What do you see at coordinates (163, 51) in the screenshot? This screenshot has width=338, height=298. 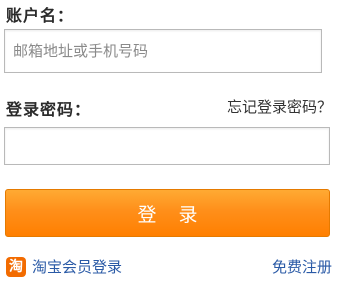 I see `account-input` at bounding box center [163, 51].